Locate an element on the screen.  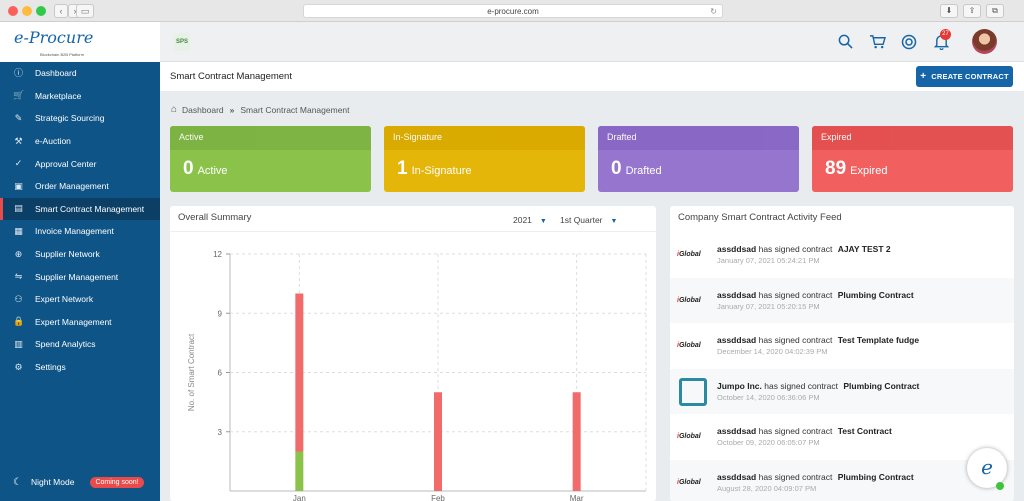
quarter-value: 1st Quarter is located at coordinates (581, 220).